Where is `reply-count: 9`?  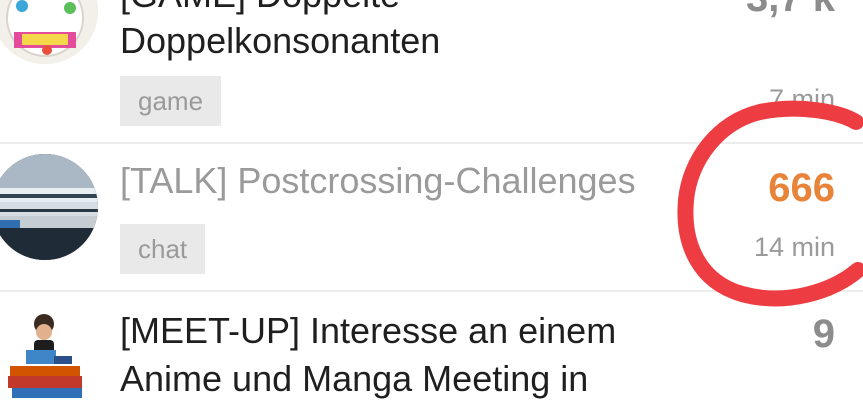 reply-count: 9 is located at coordinates (823, 334).